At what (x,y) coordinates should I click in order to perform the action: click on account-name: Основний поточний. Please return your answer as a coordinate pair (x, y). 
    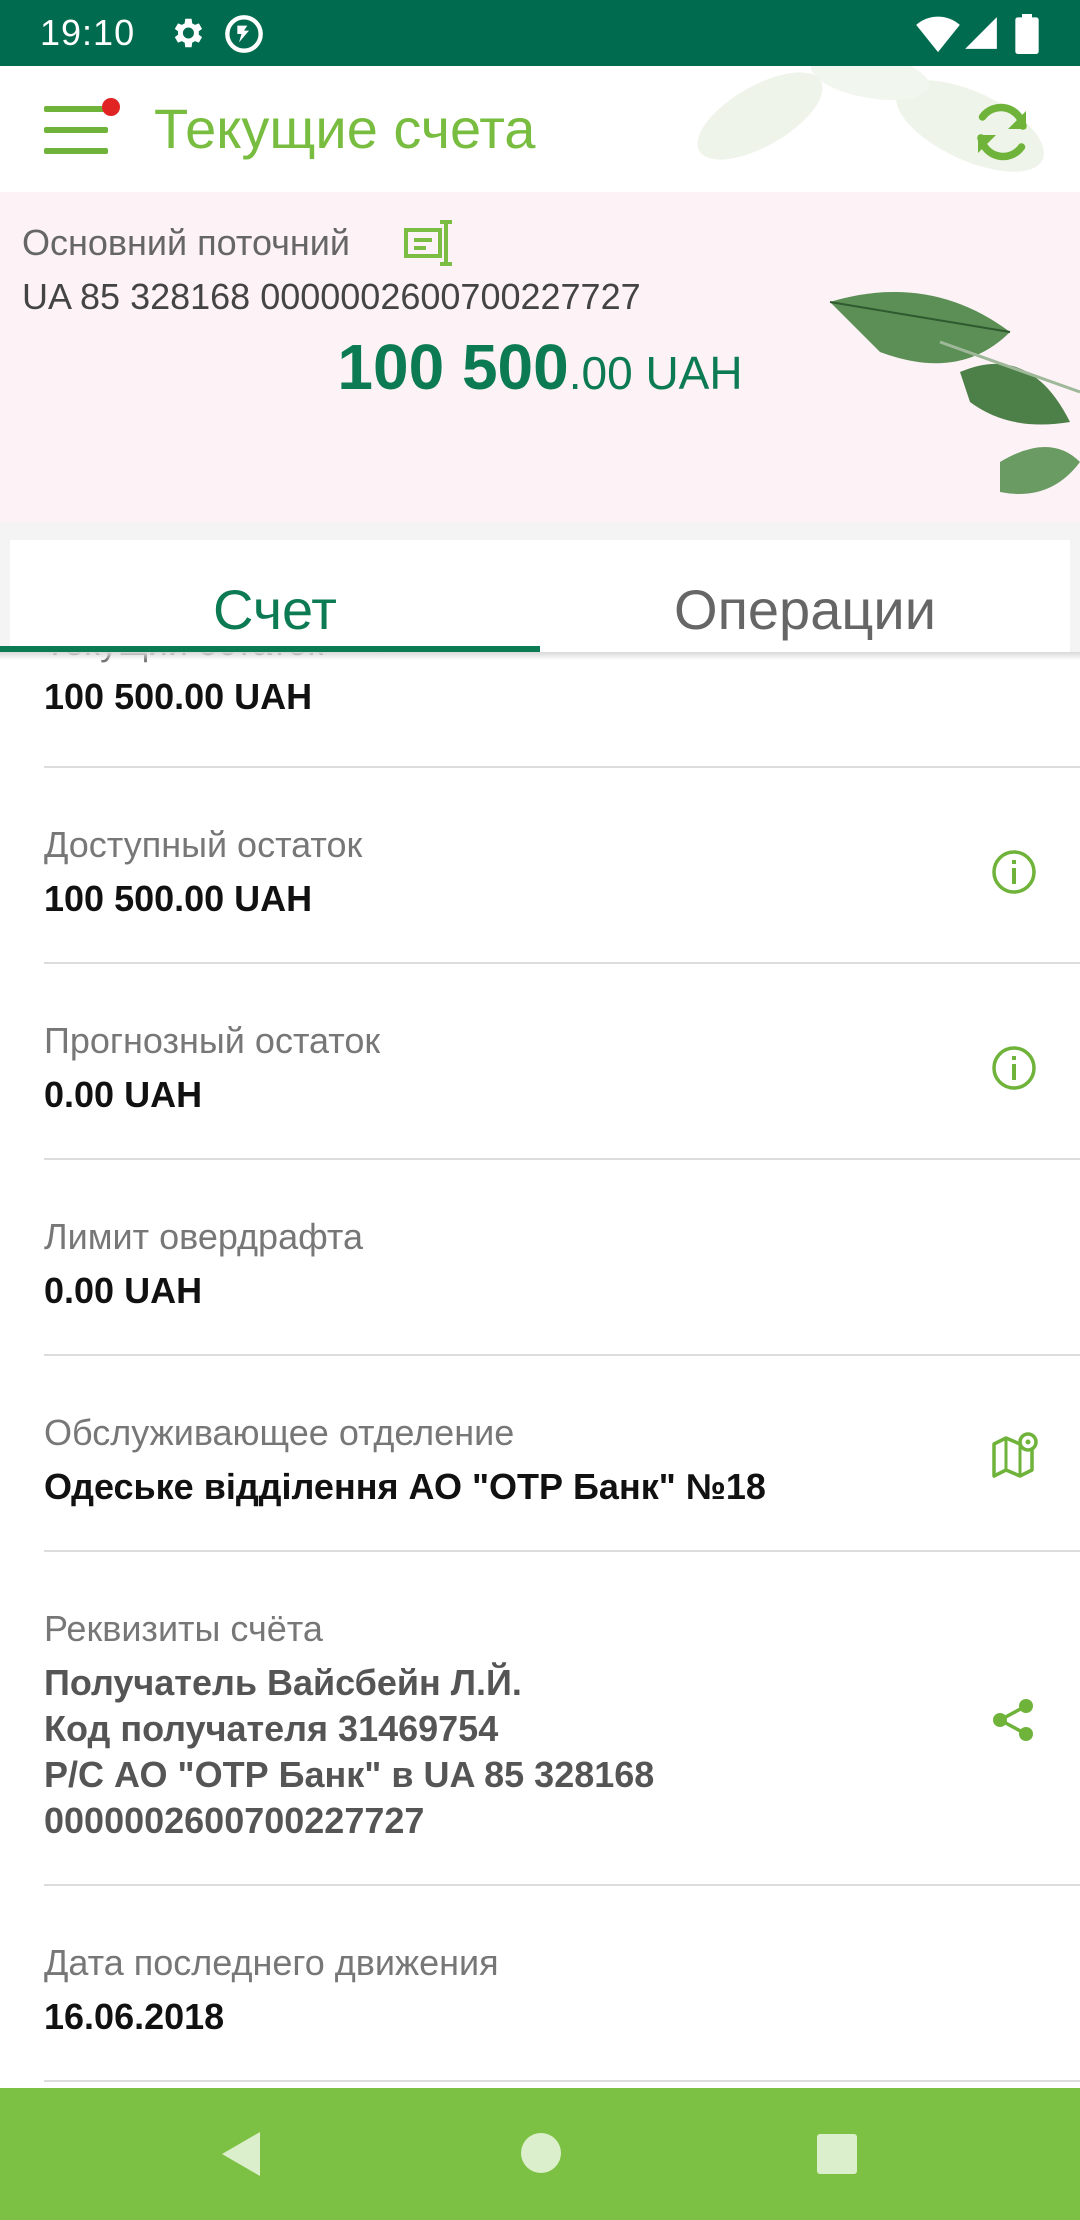
    Looking at the image, I should click on (186, 242).